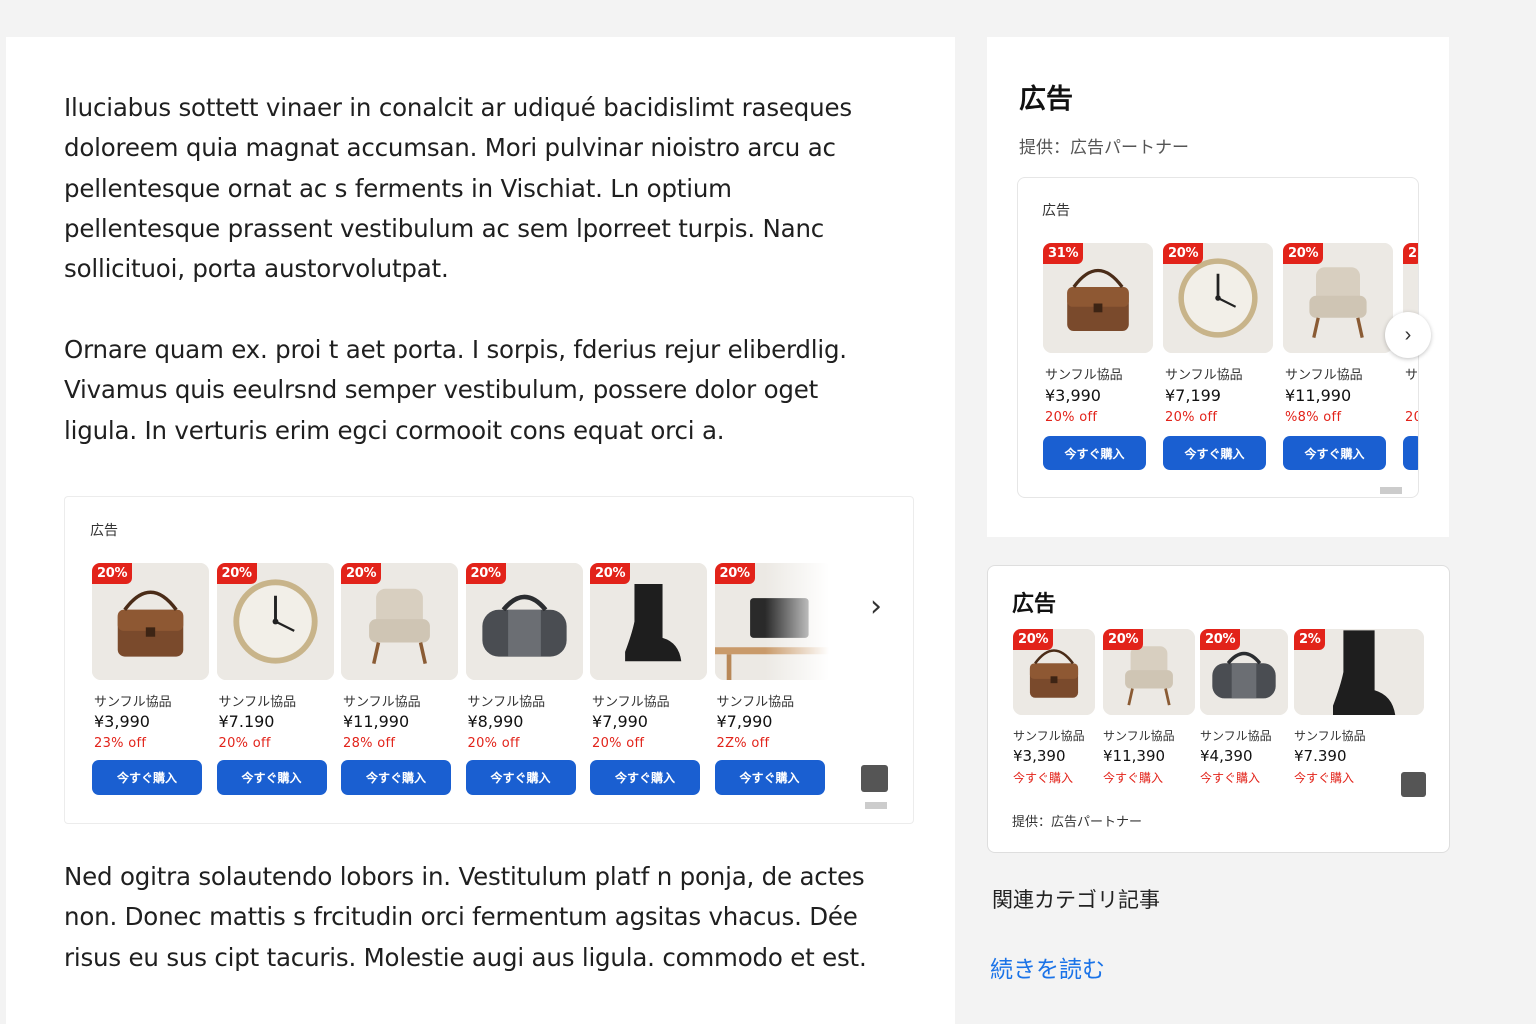  I want to click on buy-now-button, so click(1410, 453).